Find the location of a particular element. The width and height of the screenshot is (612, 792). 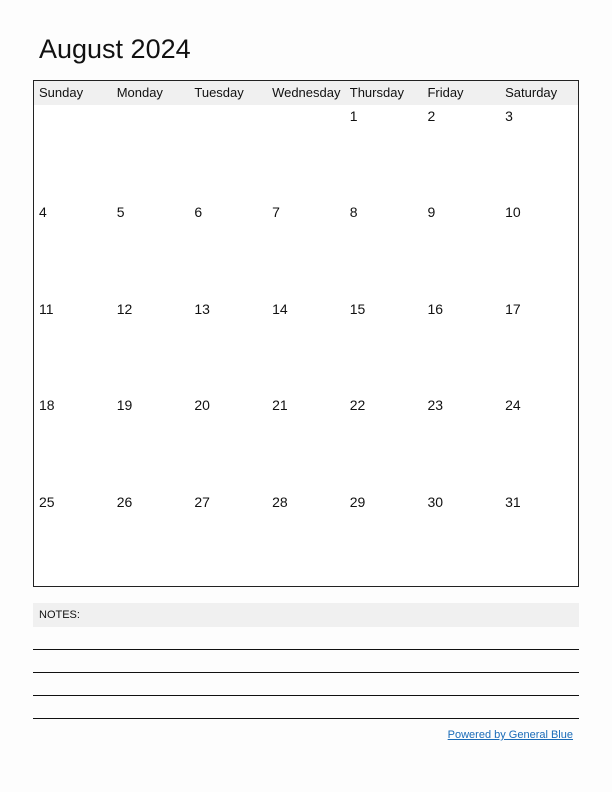

week-row: 18 19 20 21 22 23 24 is located at coordinates (306, 442).